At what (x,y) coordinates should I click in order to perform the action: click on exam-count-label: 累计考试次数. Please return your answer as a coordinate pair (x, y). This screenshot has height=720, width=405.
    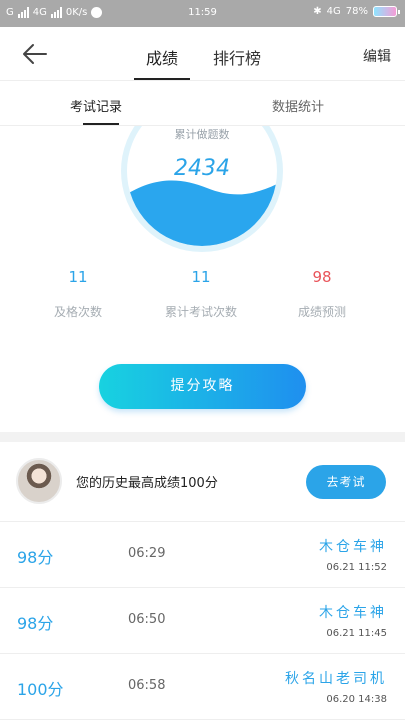
    Looking at the image, I should click on (200, 312).